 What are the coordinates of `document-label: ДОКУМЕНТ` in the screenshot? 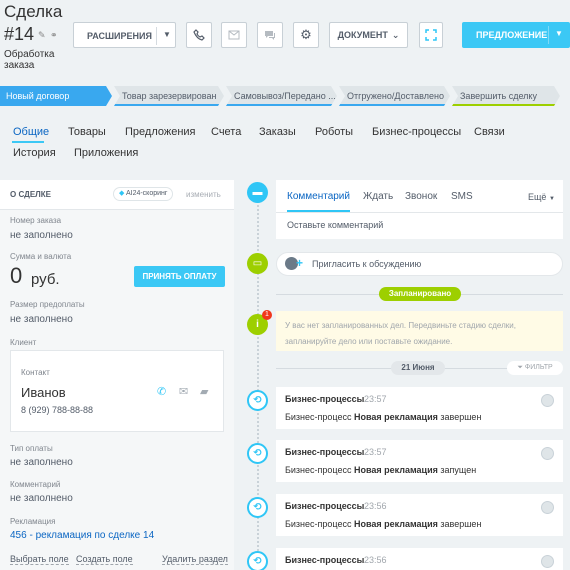 It's located at (362, 35).